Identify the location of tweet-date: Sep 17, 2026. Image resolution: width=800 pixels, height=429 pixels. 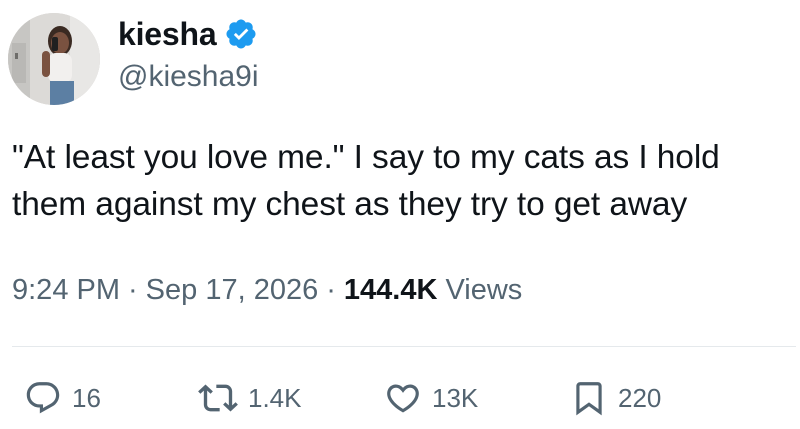
(232, 290).